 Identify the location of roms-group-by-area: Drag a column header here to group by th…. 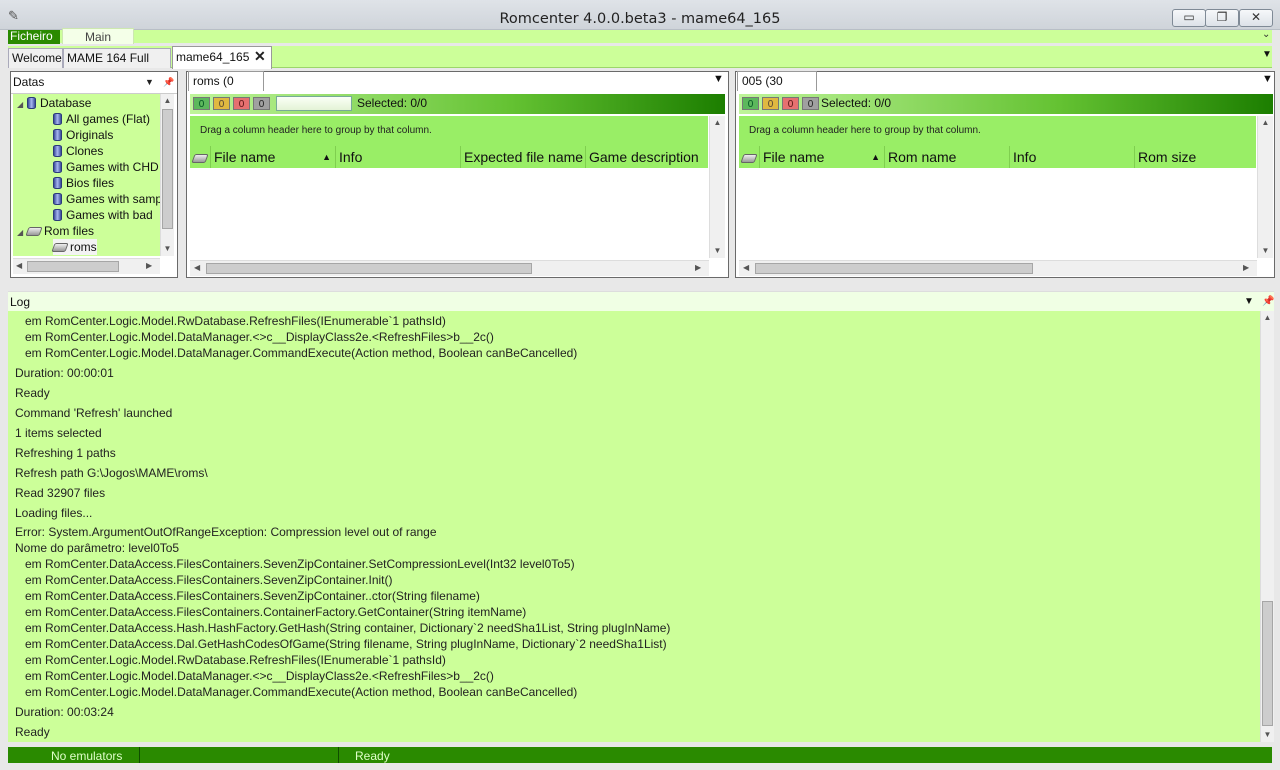
(449, 131).